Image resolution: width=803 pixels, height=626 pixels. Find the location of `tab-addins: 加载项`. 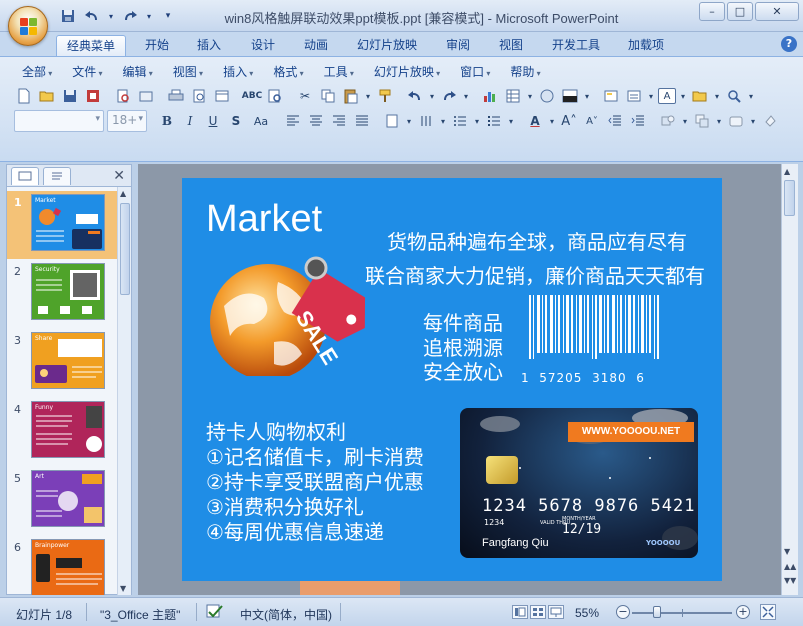

tab-addins: 加载项 is located at coordinates (646, 45).